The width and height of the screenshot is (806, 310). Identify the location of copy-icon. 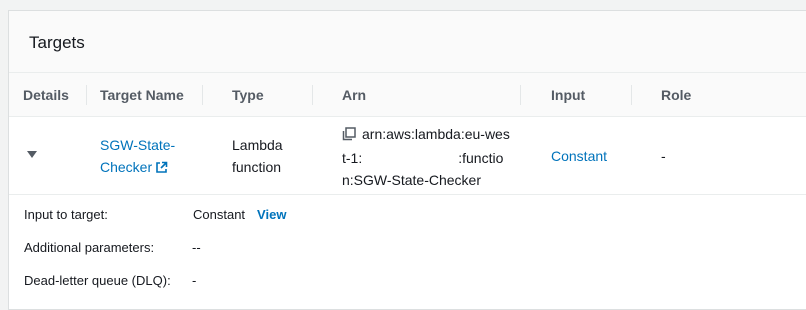
(349, 136).